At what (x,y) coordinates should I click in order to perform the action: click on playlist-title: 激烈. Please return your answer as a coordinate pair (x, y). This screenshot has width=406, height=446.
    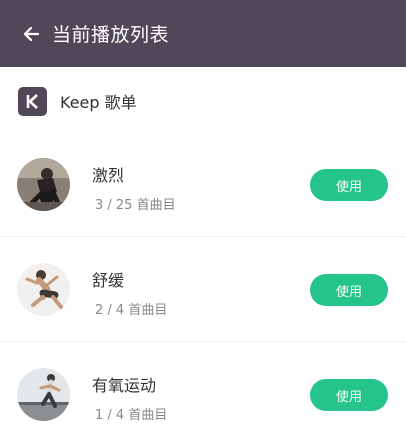
    Looking at the image, I should click on (108, 175).